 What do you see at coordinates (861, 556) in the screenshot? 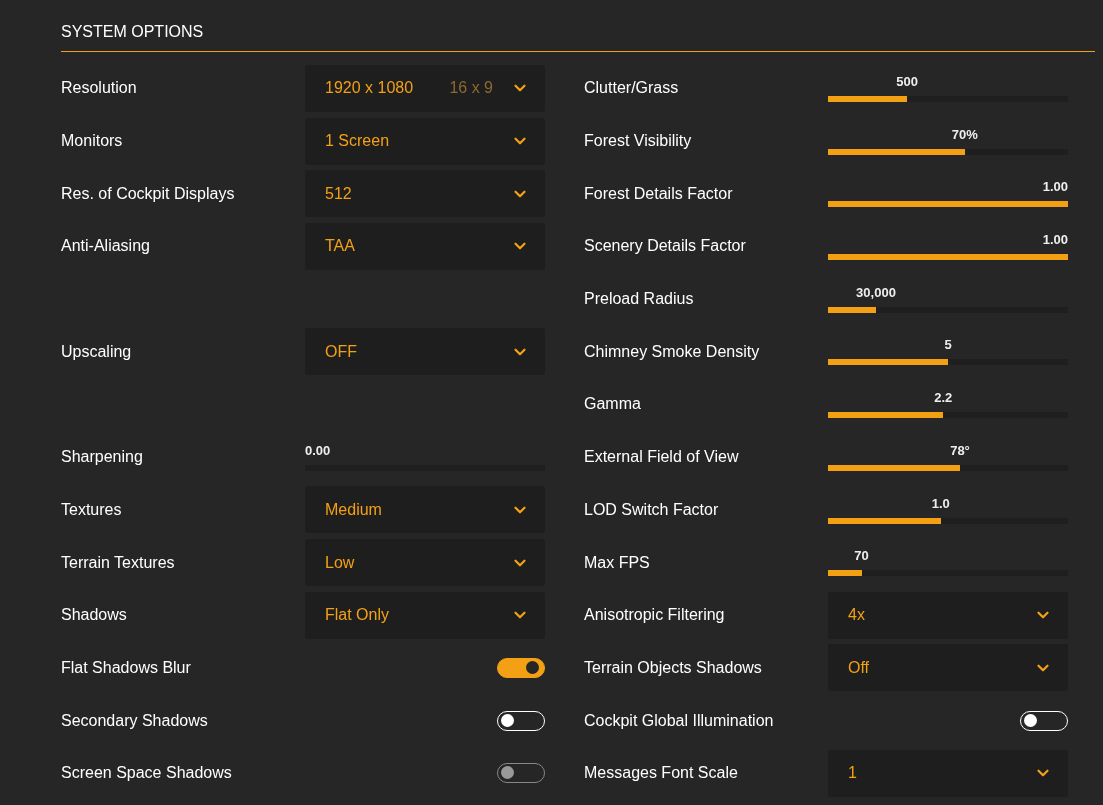
I see `slider-value: 70` at bounding box center [861, 556].